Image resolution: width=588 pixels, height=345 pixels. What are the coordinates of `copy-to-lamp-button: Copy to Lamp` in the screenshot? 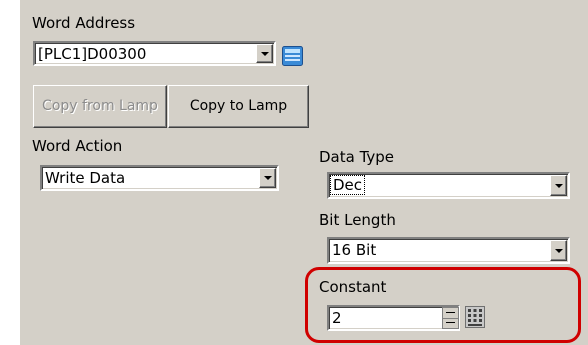 It's located at (238, 106).